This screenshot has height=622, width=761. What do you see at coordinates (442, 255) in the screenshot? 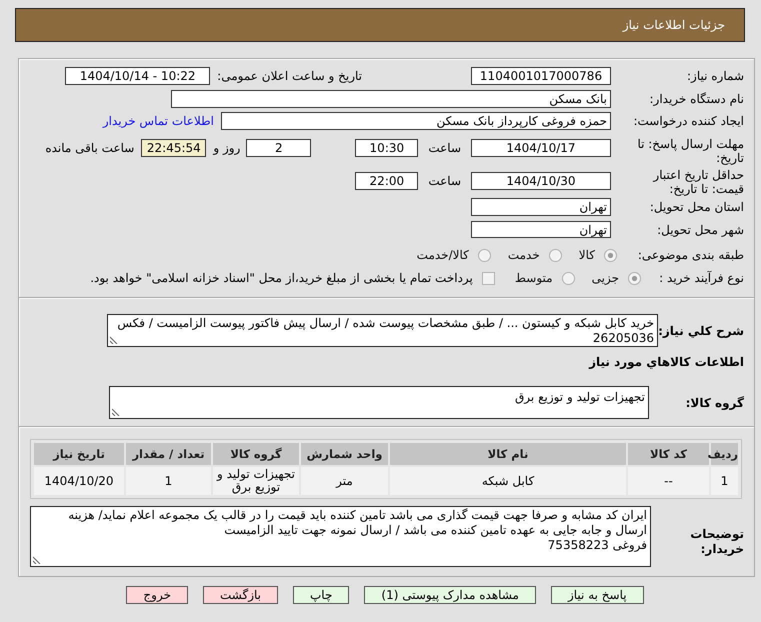
I see `radio-label: کالا/خدمت` at bounding box center [442, 255].